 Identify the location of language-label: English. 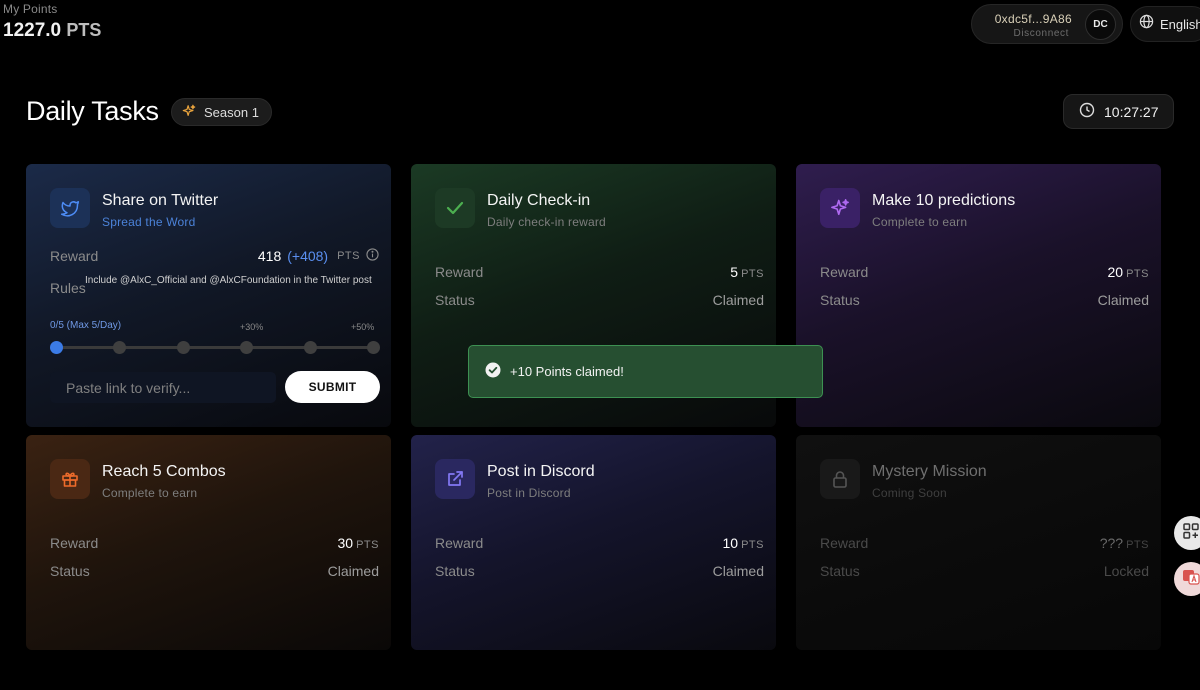
(1180, 24).